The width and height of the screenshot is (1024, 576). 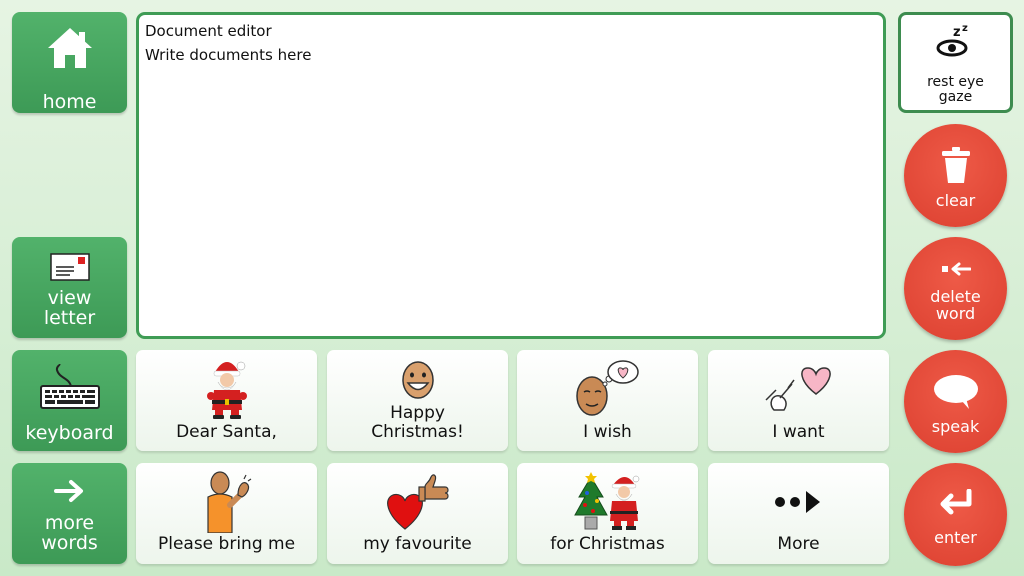 What do you see at coordinates (417, 432) in the screenshot?
I see `phrase-label: Christmas!` at bounding box center [417, 432].